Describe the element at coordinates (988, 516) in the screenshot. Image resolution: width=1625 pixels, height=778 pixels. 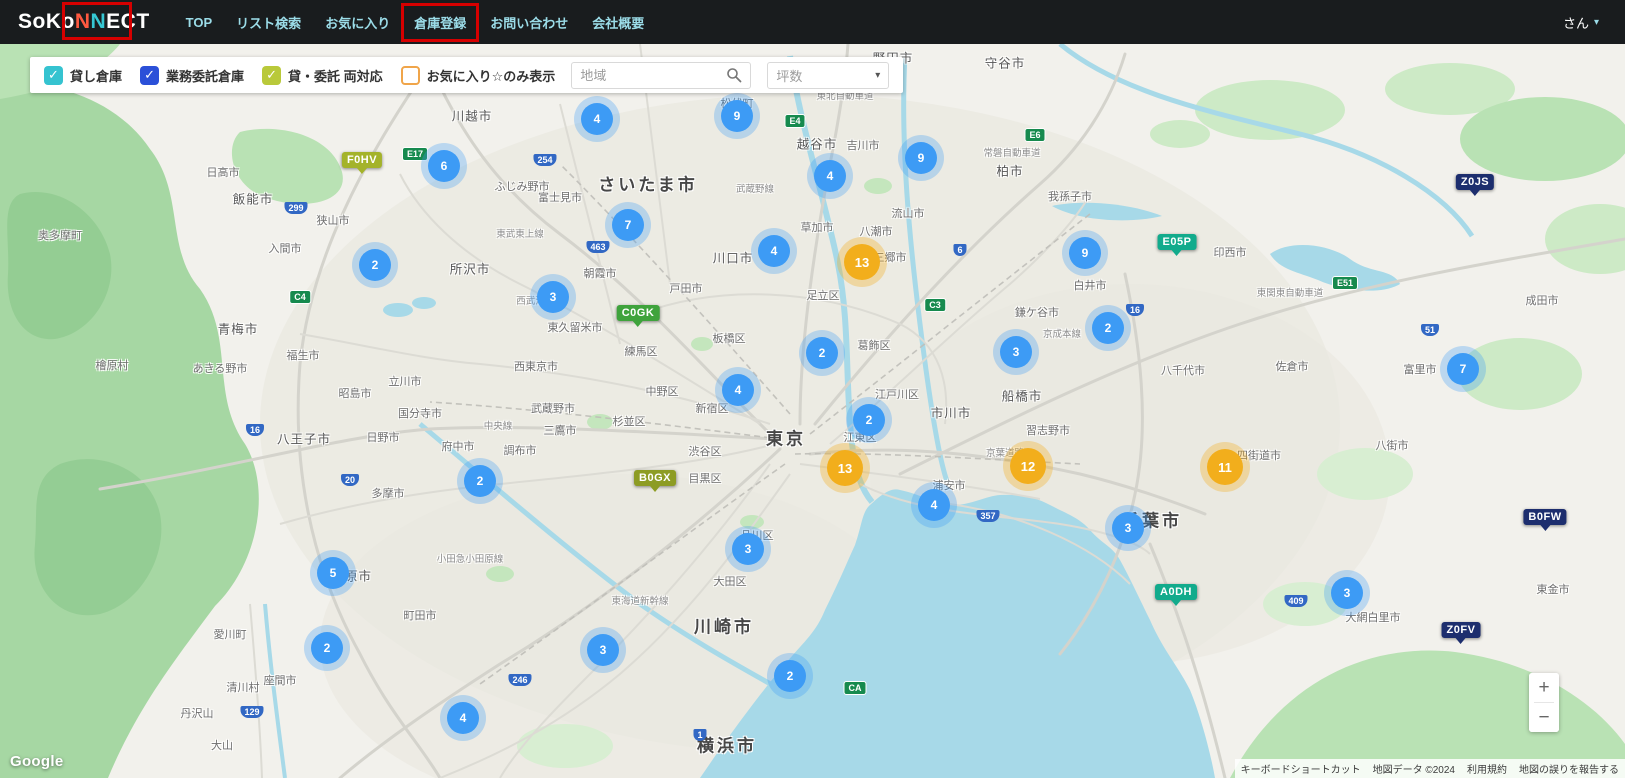
I see `road-shield: 357` at that location.